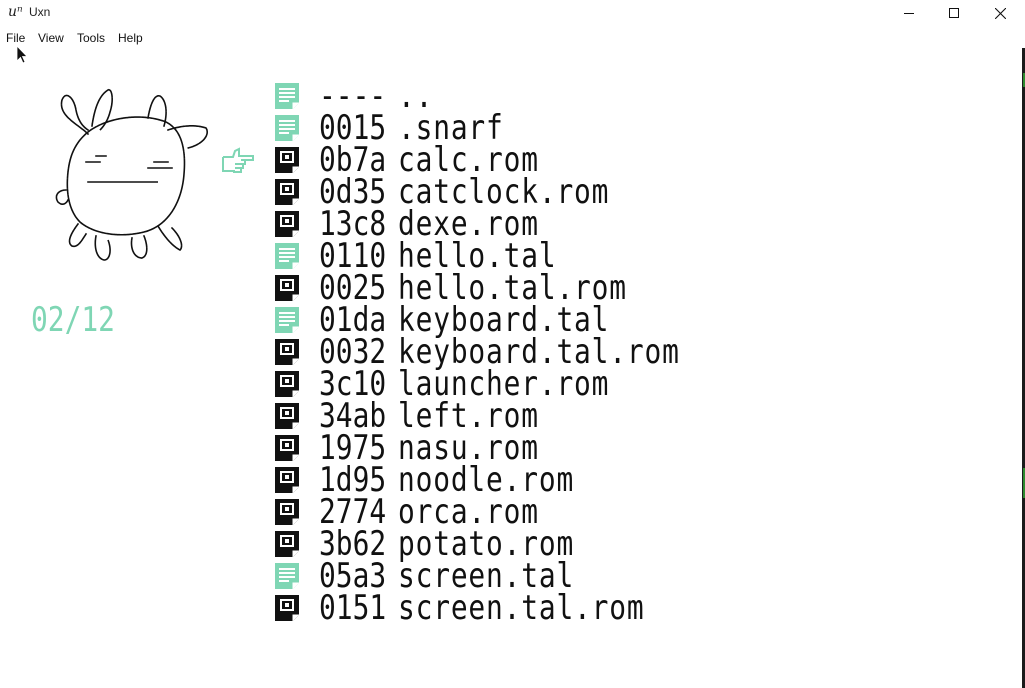  I want to click on minimize-button, so click(909, 13).